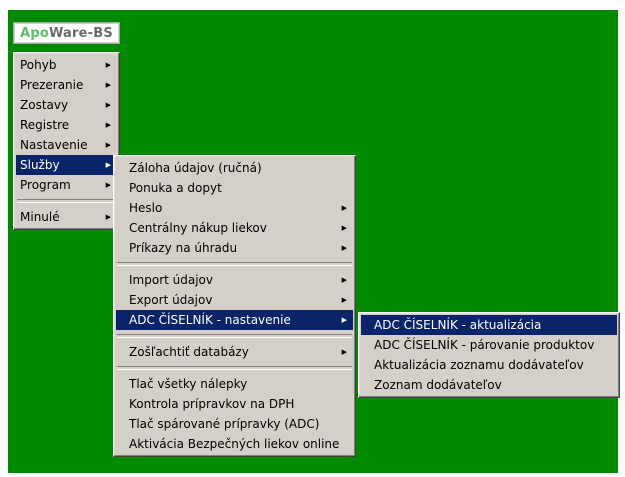 Image resolution: width=625 pixels, height=477 pixels. I want to click on menu-item-centralny-nakup: Centrálny nákup liekov ▶, so click(234, 228).